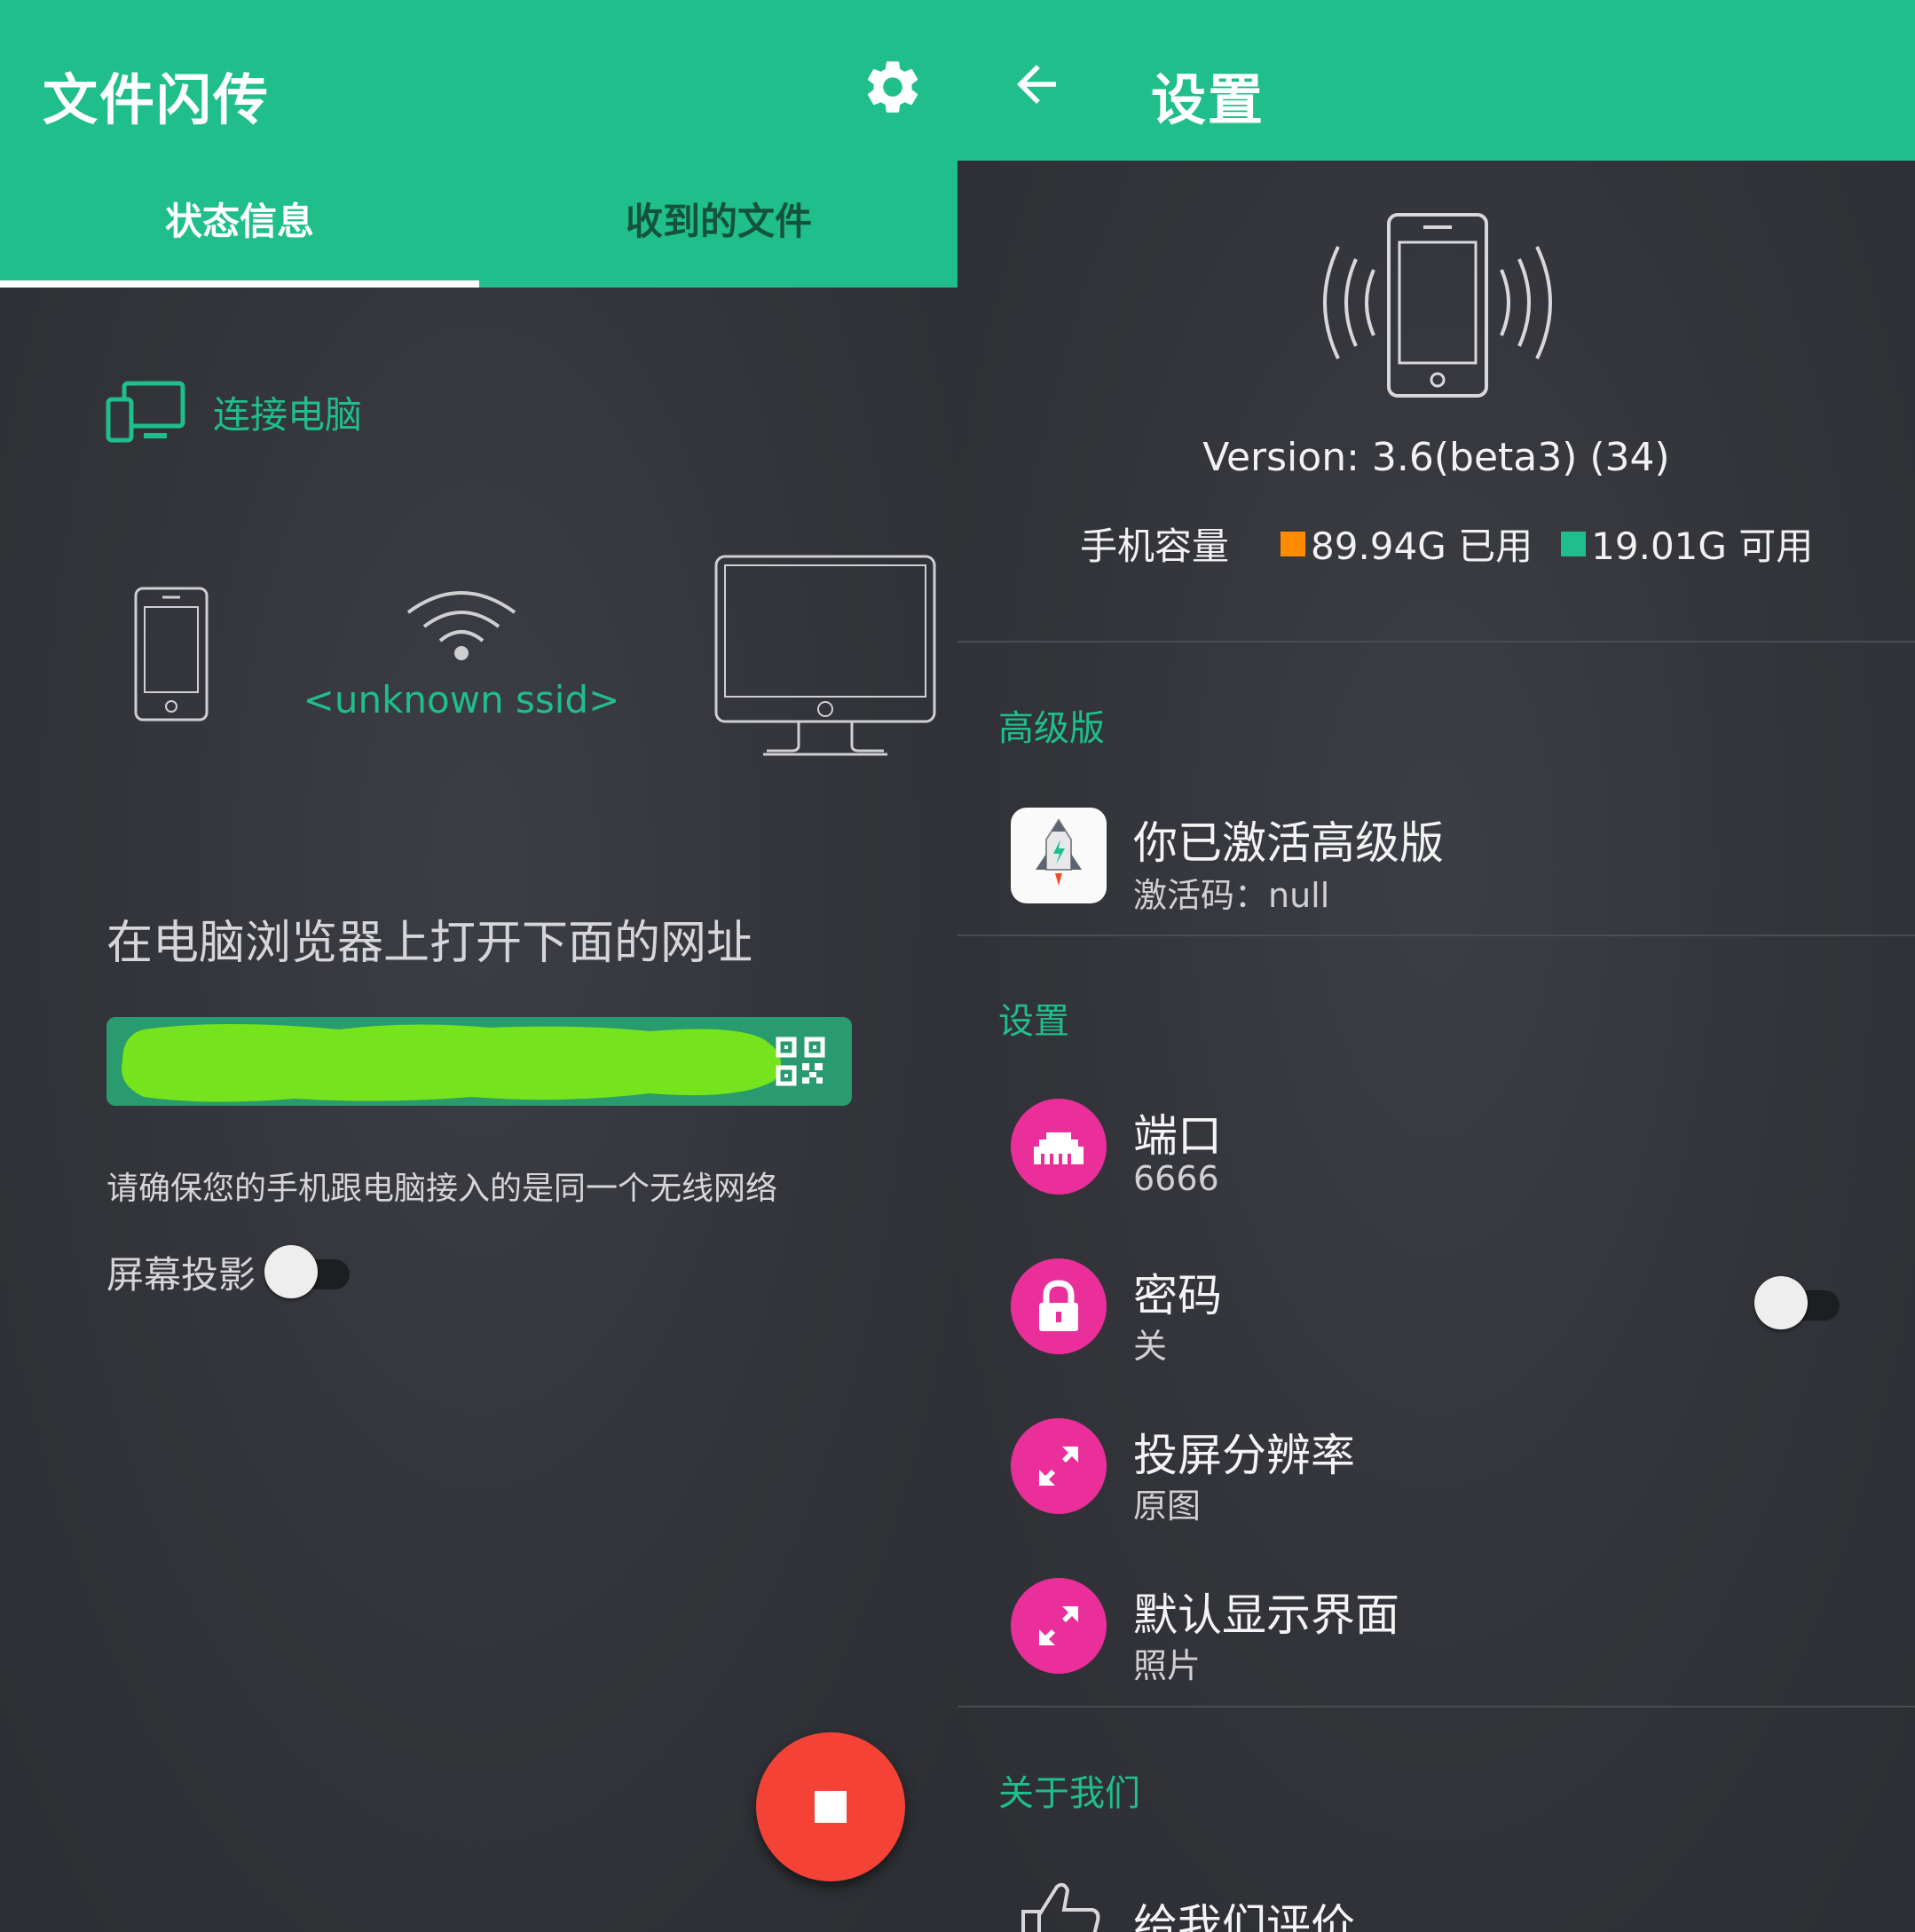 Image resolution: width=1915 pixels, height=1932 pixels. I want to click on cast-resolution-value: 原图, so click(1167, 1506).